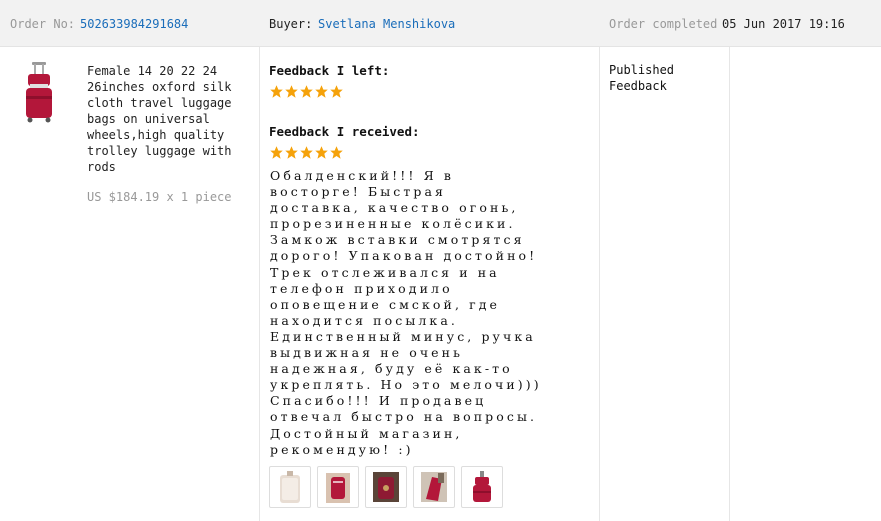 The image size is (881, 521). I want to click on feedback-photos, so click(386, 487).